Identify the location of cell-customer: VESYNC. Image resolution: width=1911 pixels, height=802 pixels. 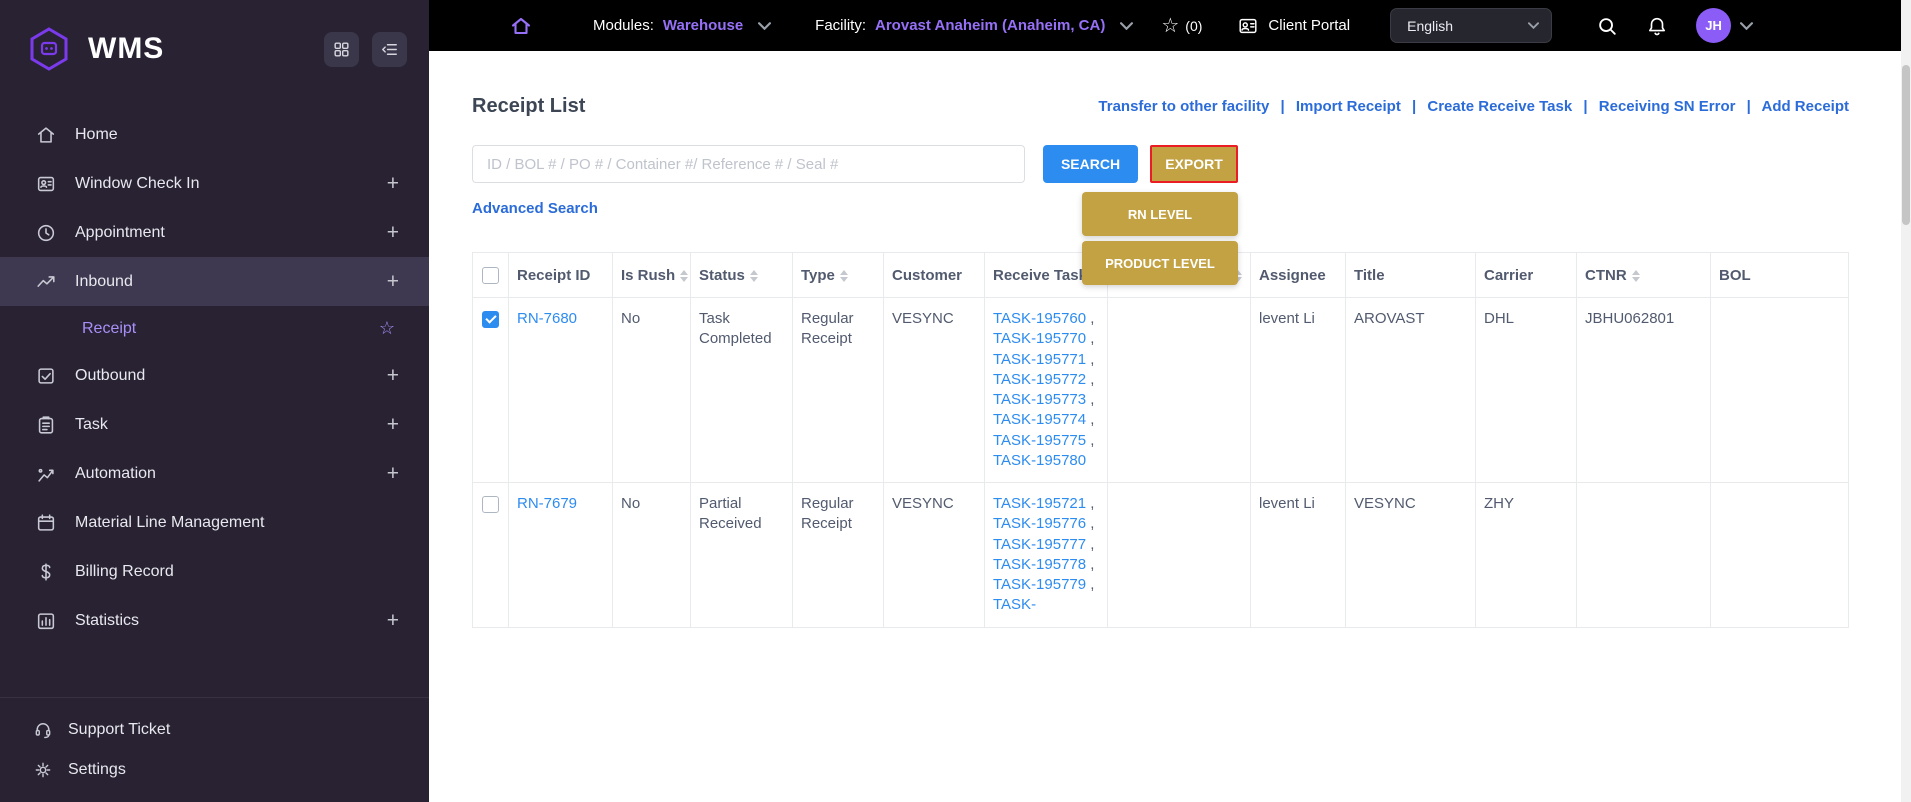
(934, 390).